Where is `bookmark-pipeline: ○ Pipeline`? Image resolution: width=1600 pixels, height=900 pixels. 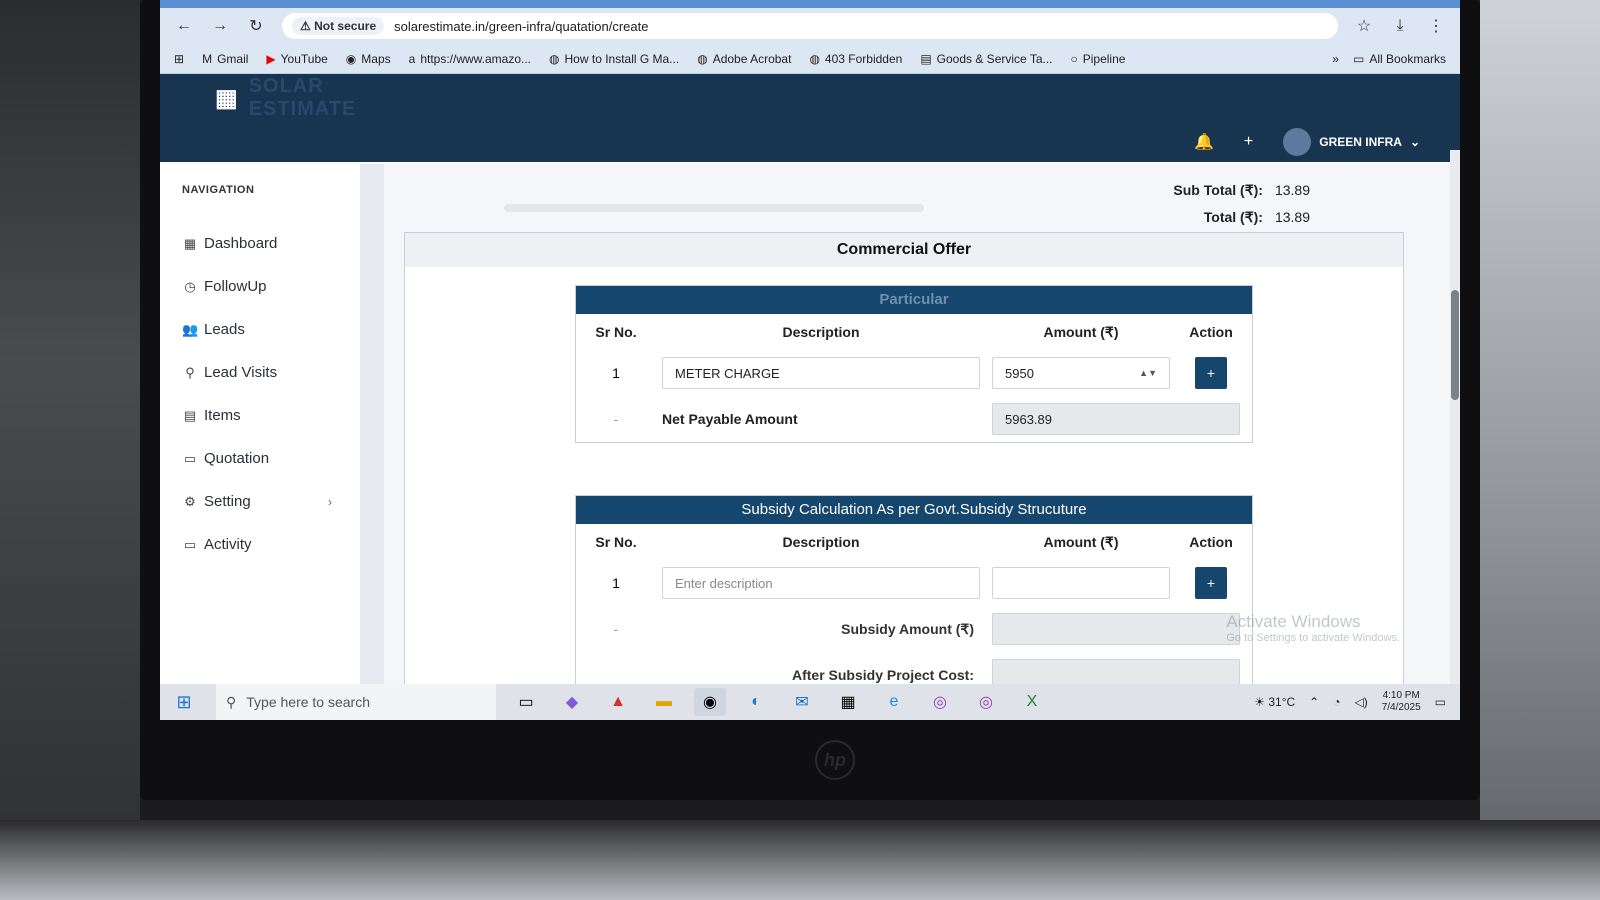 bookmark-pipeline: ○ Pipeline is located at coordinates (1098, 59).